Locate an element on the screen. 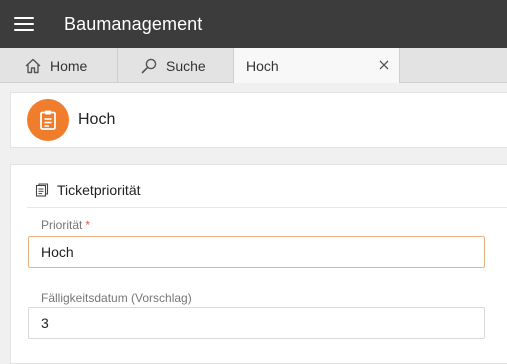 This screenshot has height=364, width=507. document-icon is located at coordinates (42, 190).